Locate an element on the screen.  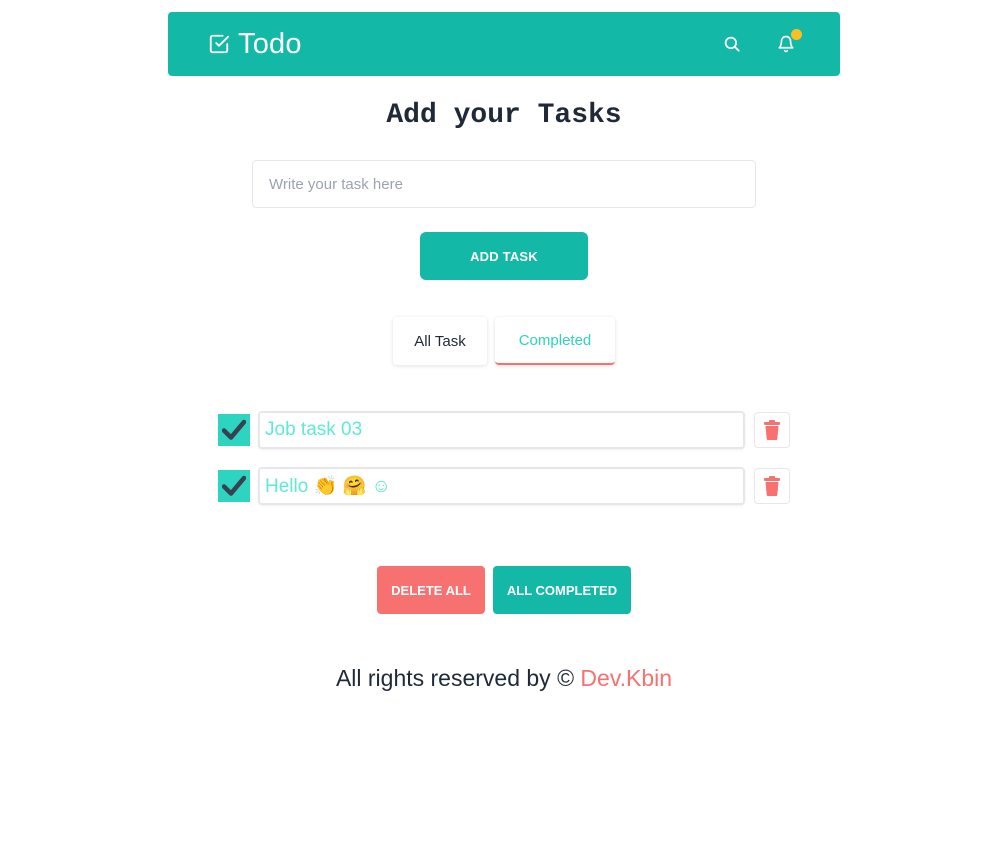
add-task-button: ADD TASK is located at coordinates (504, 256).